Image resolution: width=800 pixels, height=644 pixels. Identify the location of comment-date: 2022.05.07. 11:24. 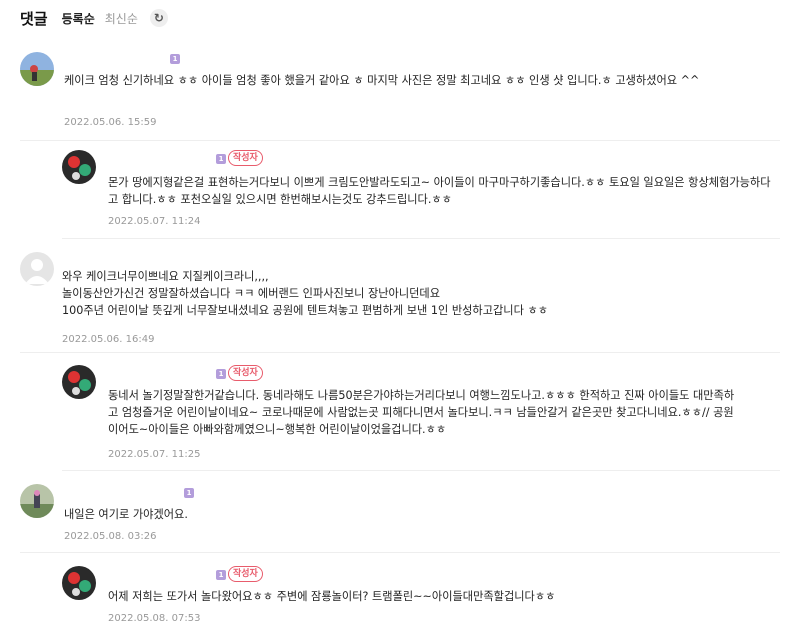
(154, 221).